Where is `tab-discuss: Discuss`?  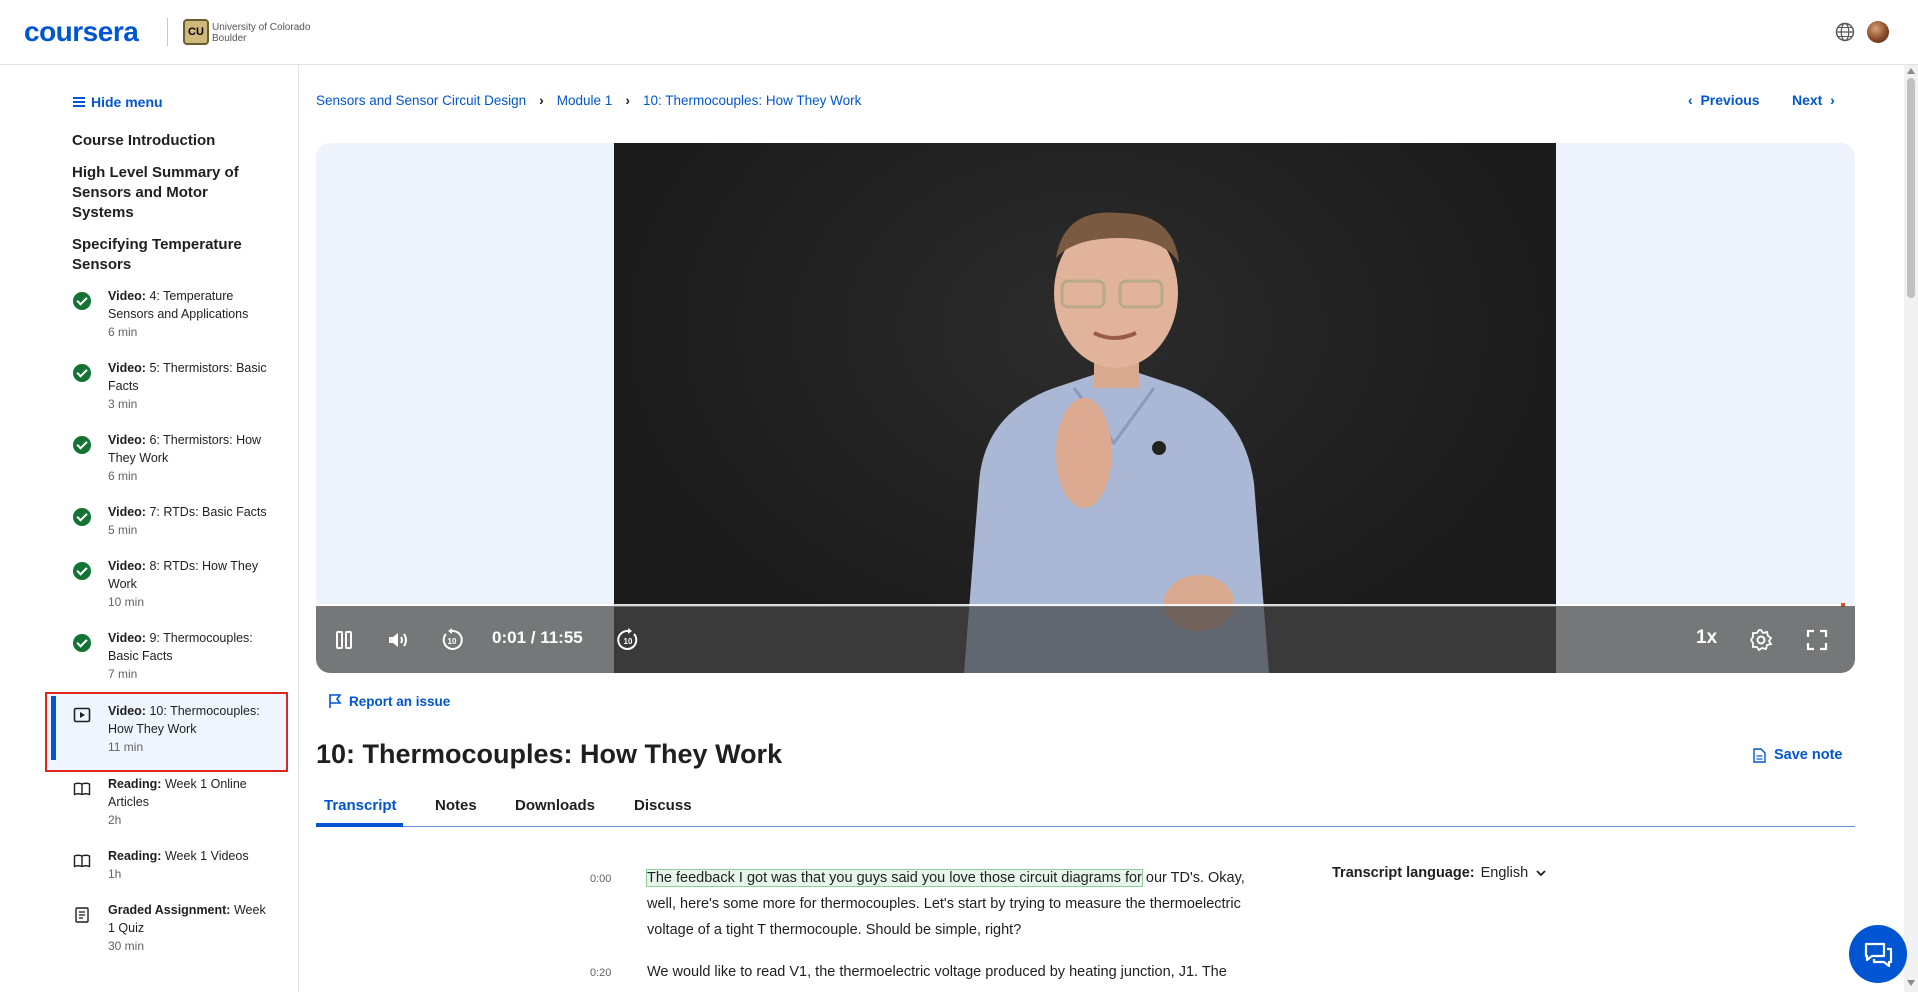
tab-discuss: Discuss is located at coordinates (663, 805).